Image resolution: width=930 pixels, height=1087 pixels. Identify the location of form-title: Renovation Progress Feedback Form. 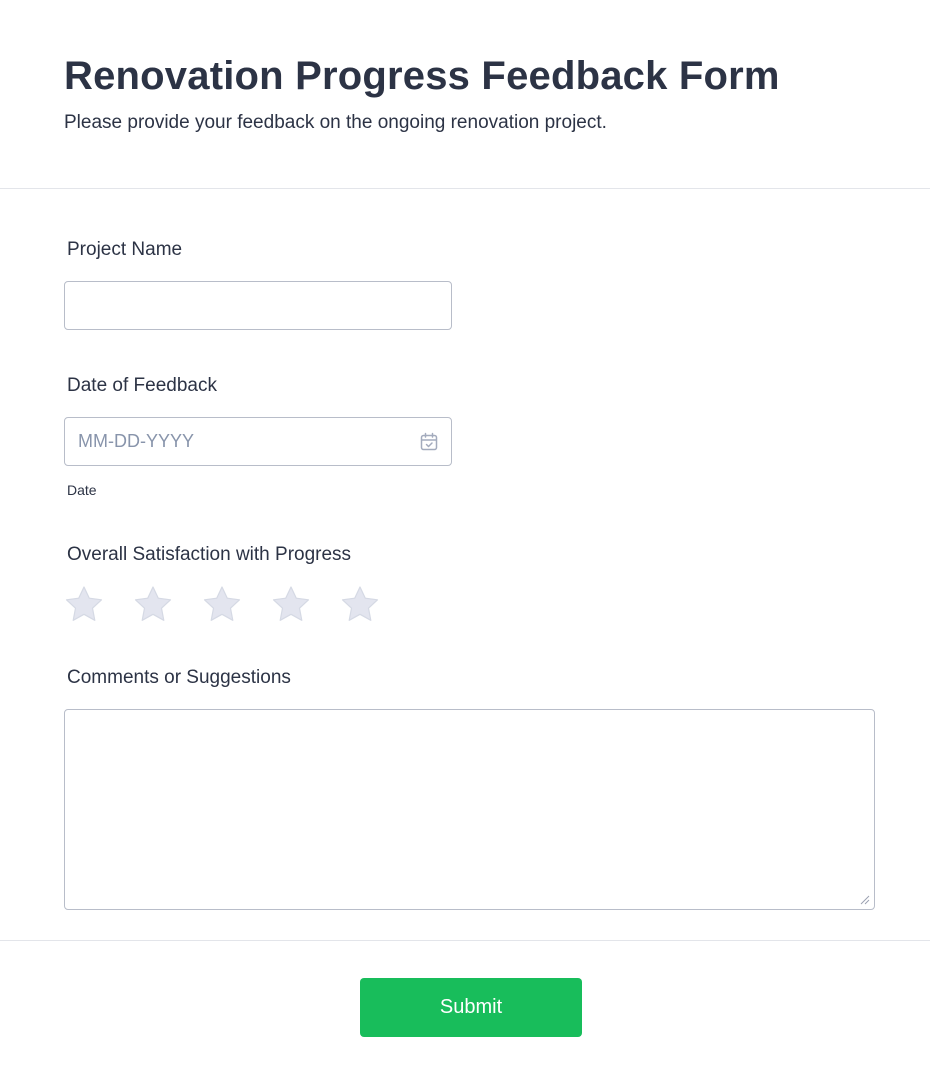
(422, 76).